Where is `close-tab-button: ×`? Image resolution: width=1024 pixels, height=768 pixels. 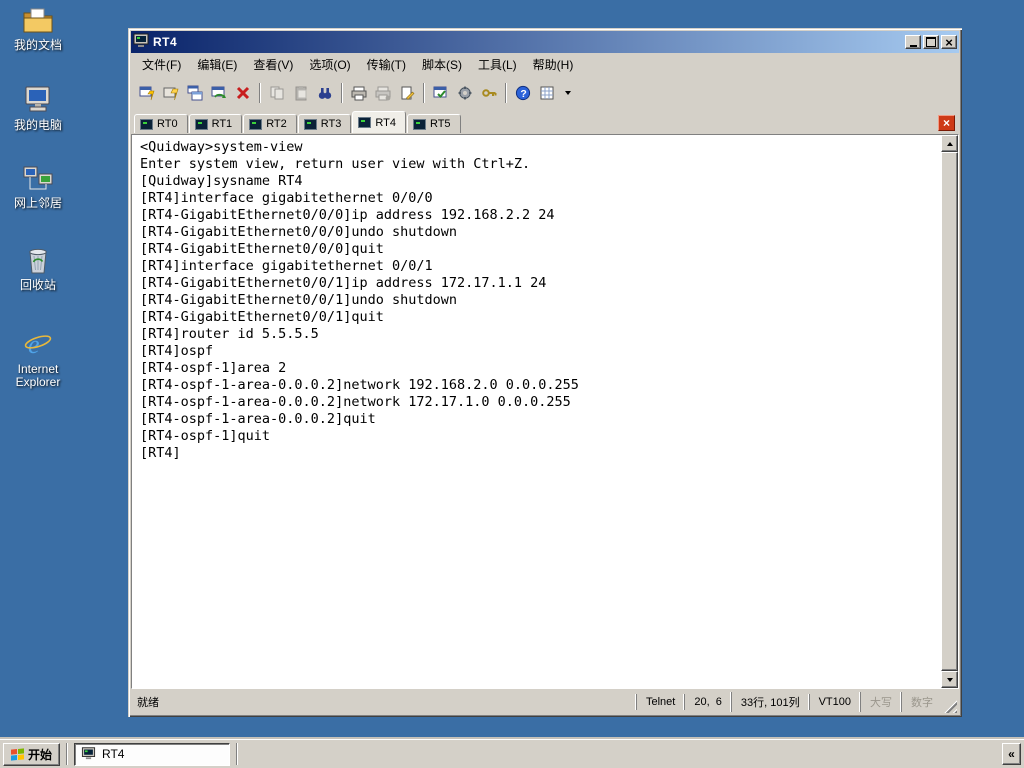 close-tab-button: × is located at coordinates (946, 123).